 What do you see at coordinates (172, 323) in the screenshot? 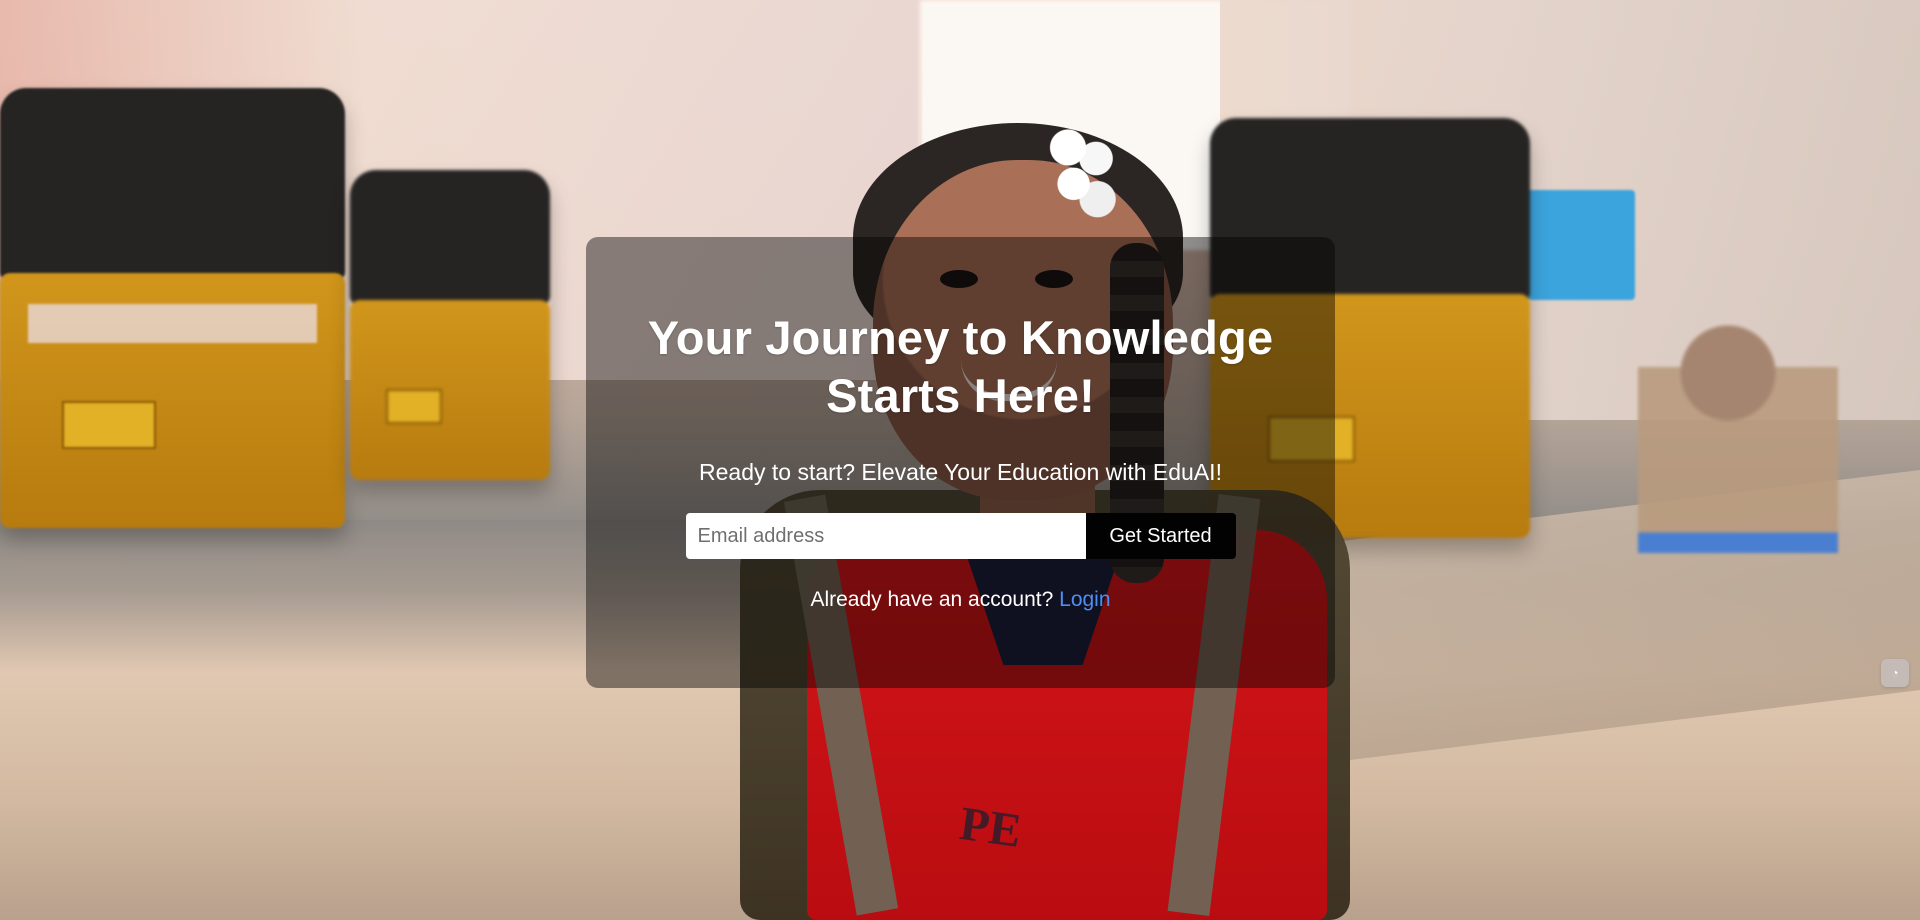
I see `rickshaw-stripe` at bounding box center [172, 323].